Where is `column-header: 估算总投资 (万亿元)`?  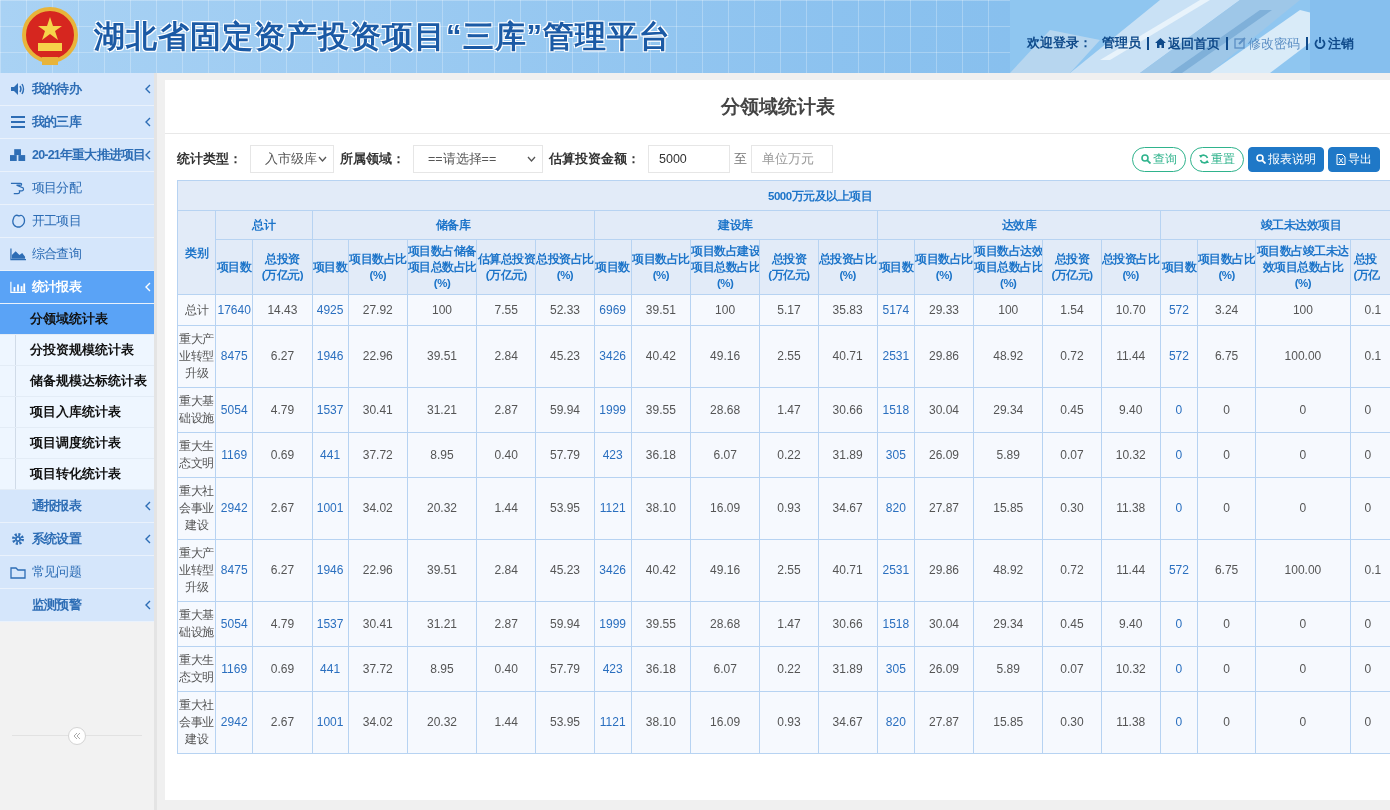 column-header: 估算总投资 (万亿元) is located at coordinates (506, 267).